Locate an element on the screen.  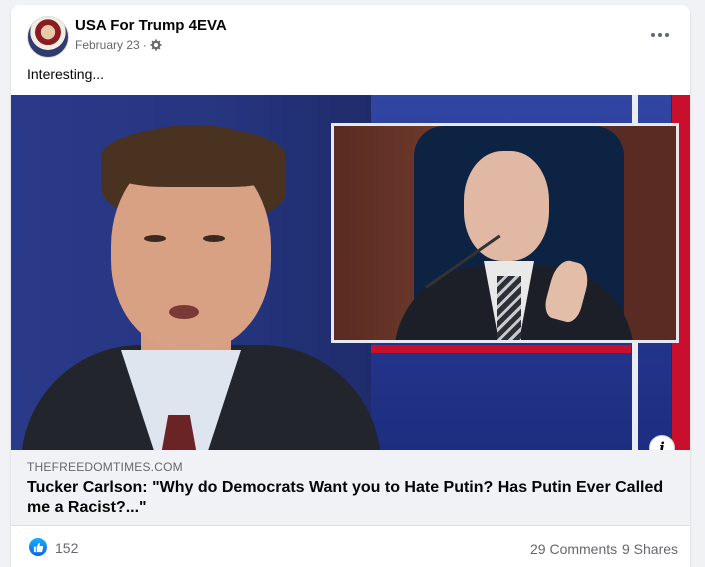
thumbs-up-icon is located at coordinates (38, 547).